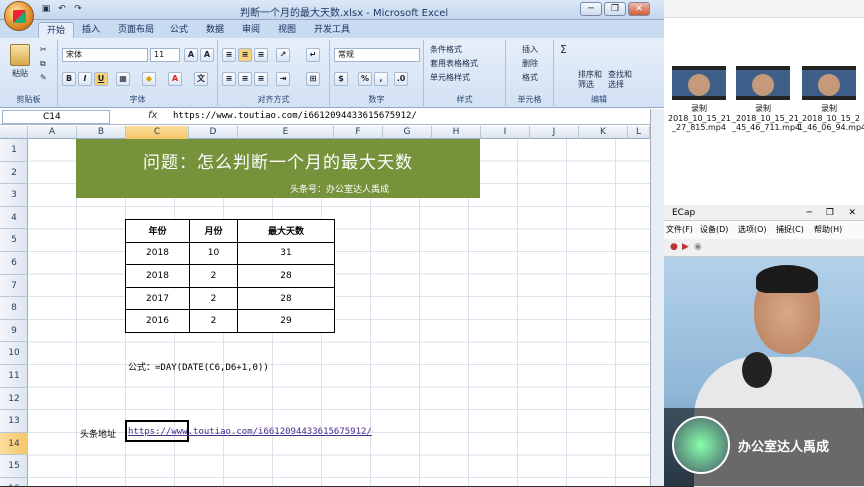 The height and width of the screenshot is (487, 864). I want to click on borders-icon: ▦, so click(123, 79).